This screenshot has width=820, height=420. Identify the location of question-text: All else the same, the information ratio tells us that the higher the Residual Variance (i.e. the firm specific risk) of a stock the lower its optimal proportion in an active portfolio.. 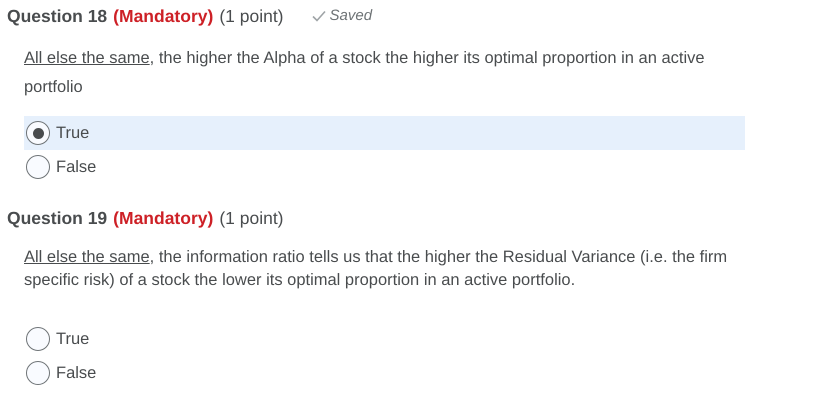
(376, 269).